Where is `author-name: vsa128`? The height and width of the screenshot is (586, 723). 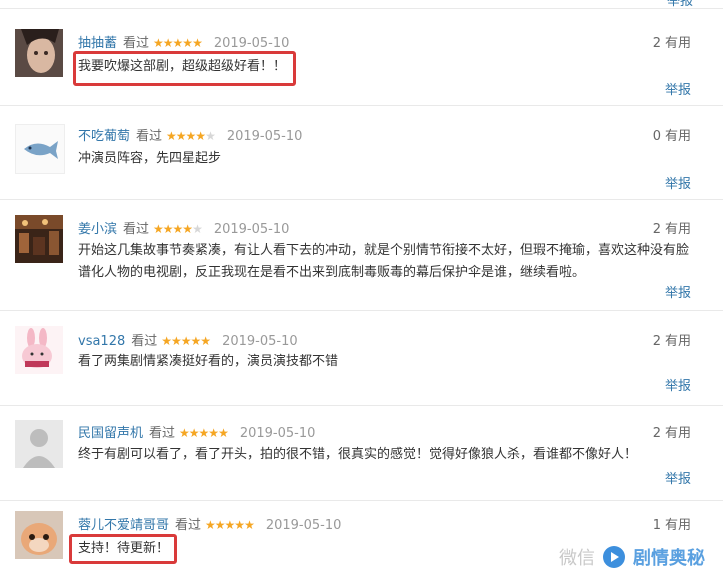 author-name: vsa128 is located at coordinates (101, 341).